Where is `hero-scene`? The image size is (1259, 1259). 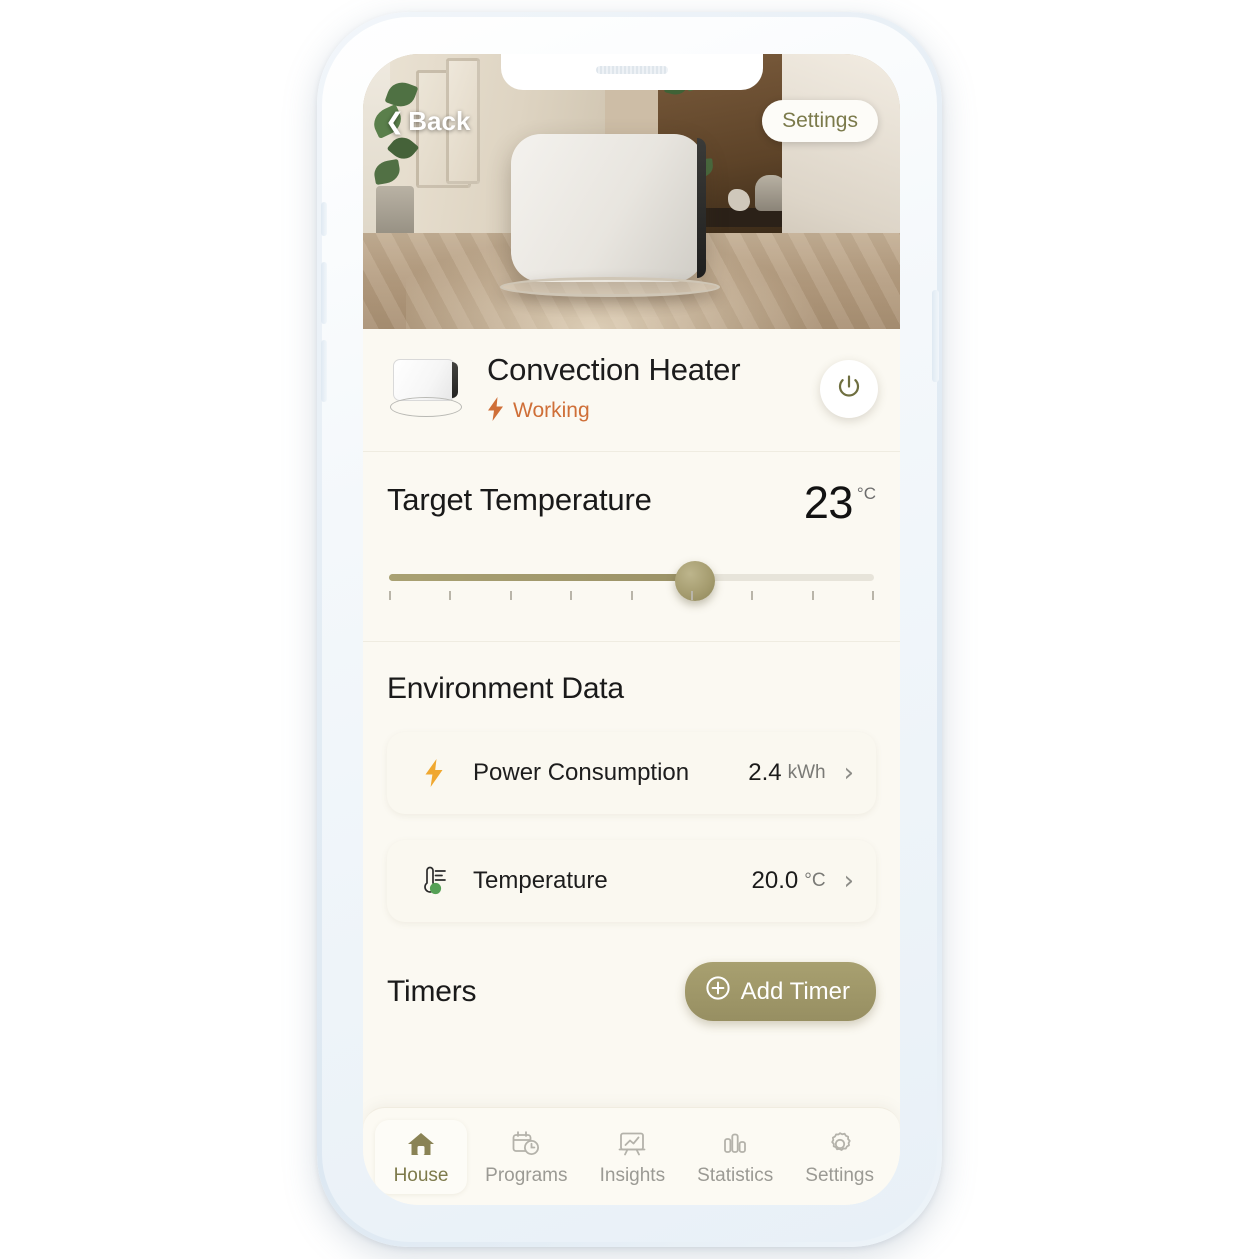
hero-scene is located at coordinates (631, 191).